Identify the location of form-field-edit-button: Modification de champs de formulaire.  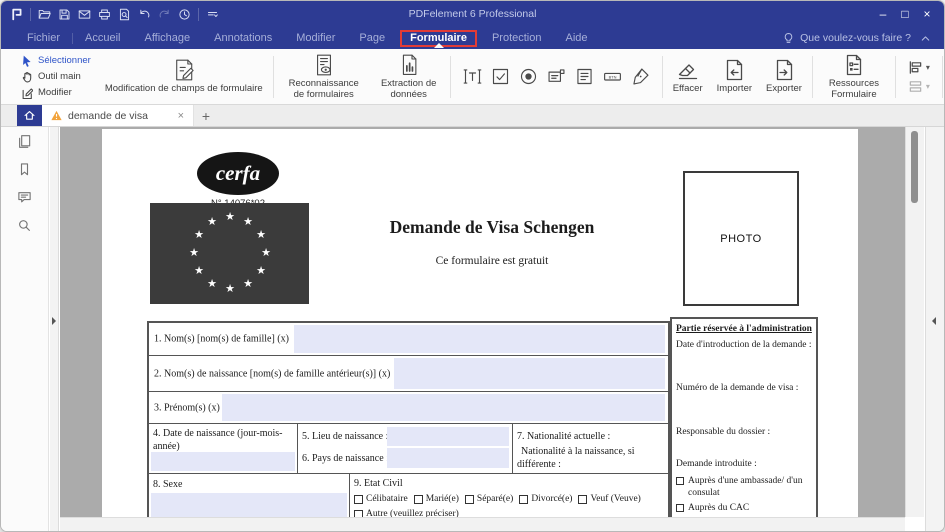
(184, 76).